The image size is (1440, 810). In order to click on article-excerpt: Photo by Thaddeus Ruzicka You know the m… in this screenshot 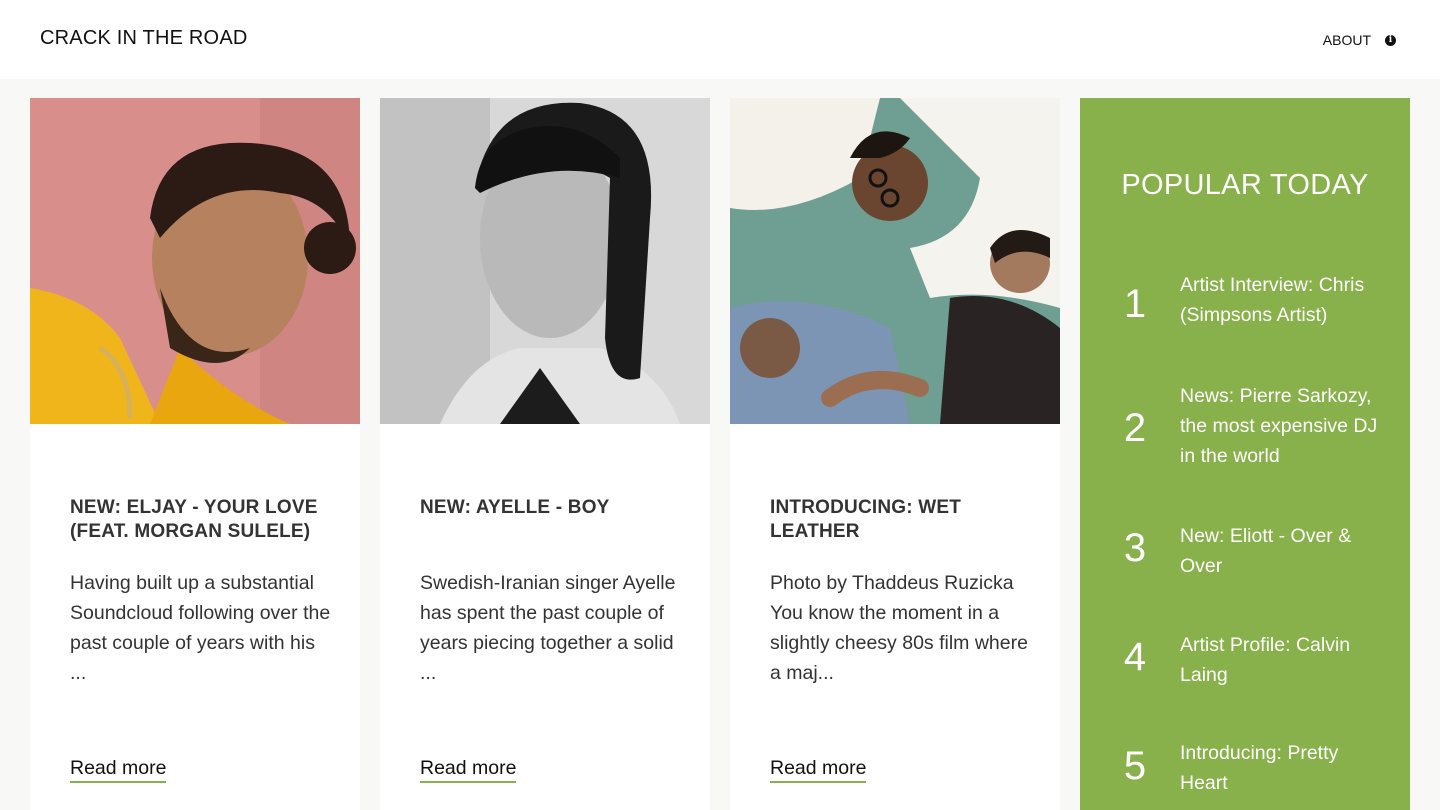, I will do `click(899, 628)`.